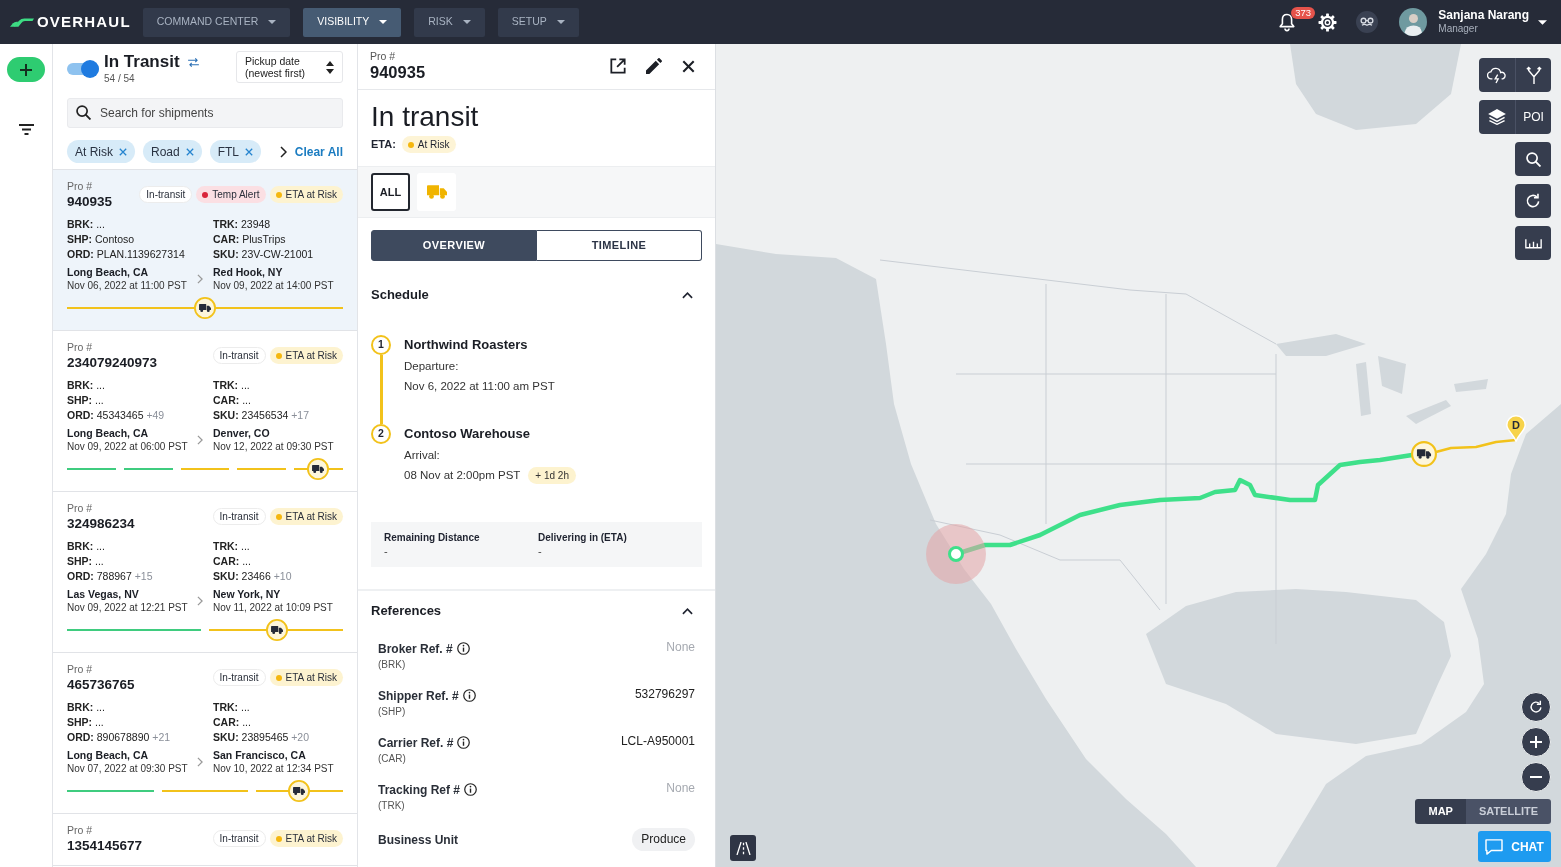  What do you see at coordinates (1508, 811) in the screenshot?
I see `map-type-tab: SATELLITE` at bounding box center [1508, 811].